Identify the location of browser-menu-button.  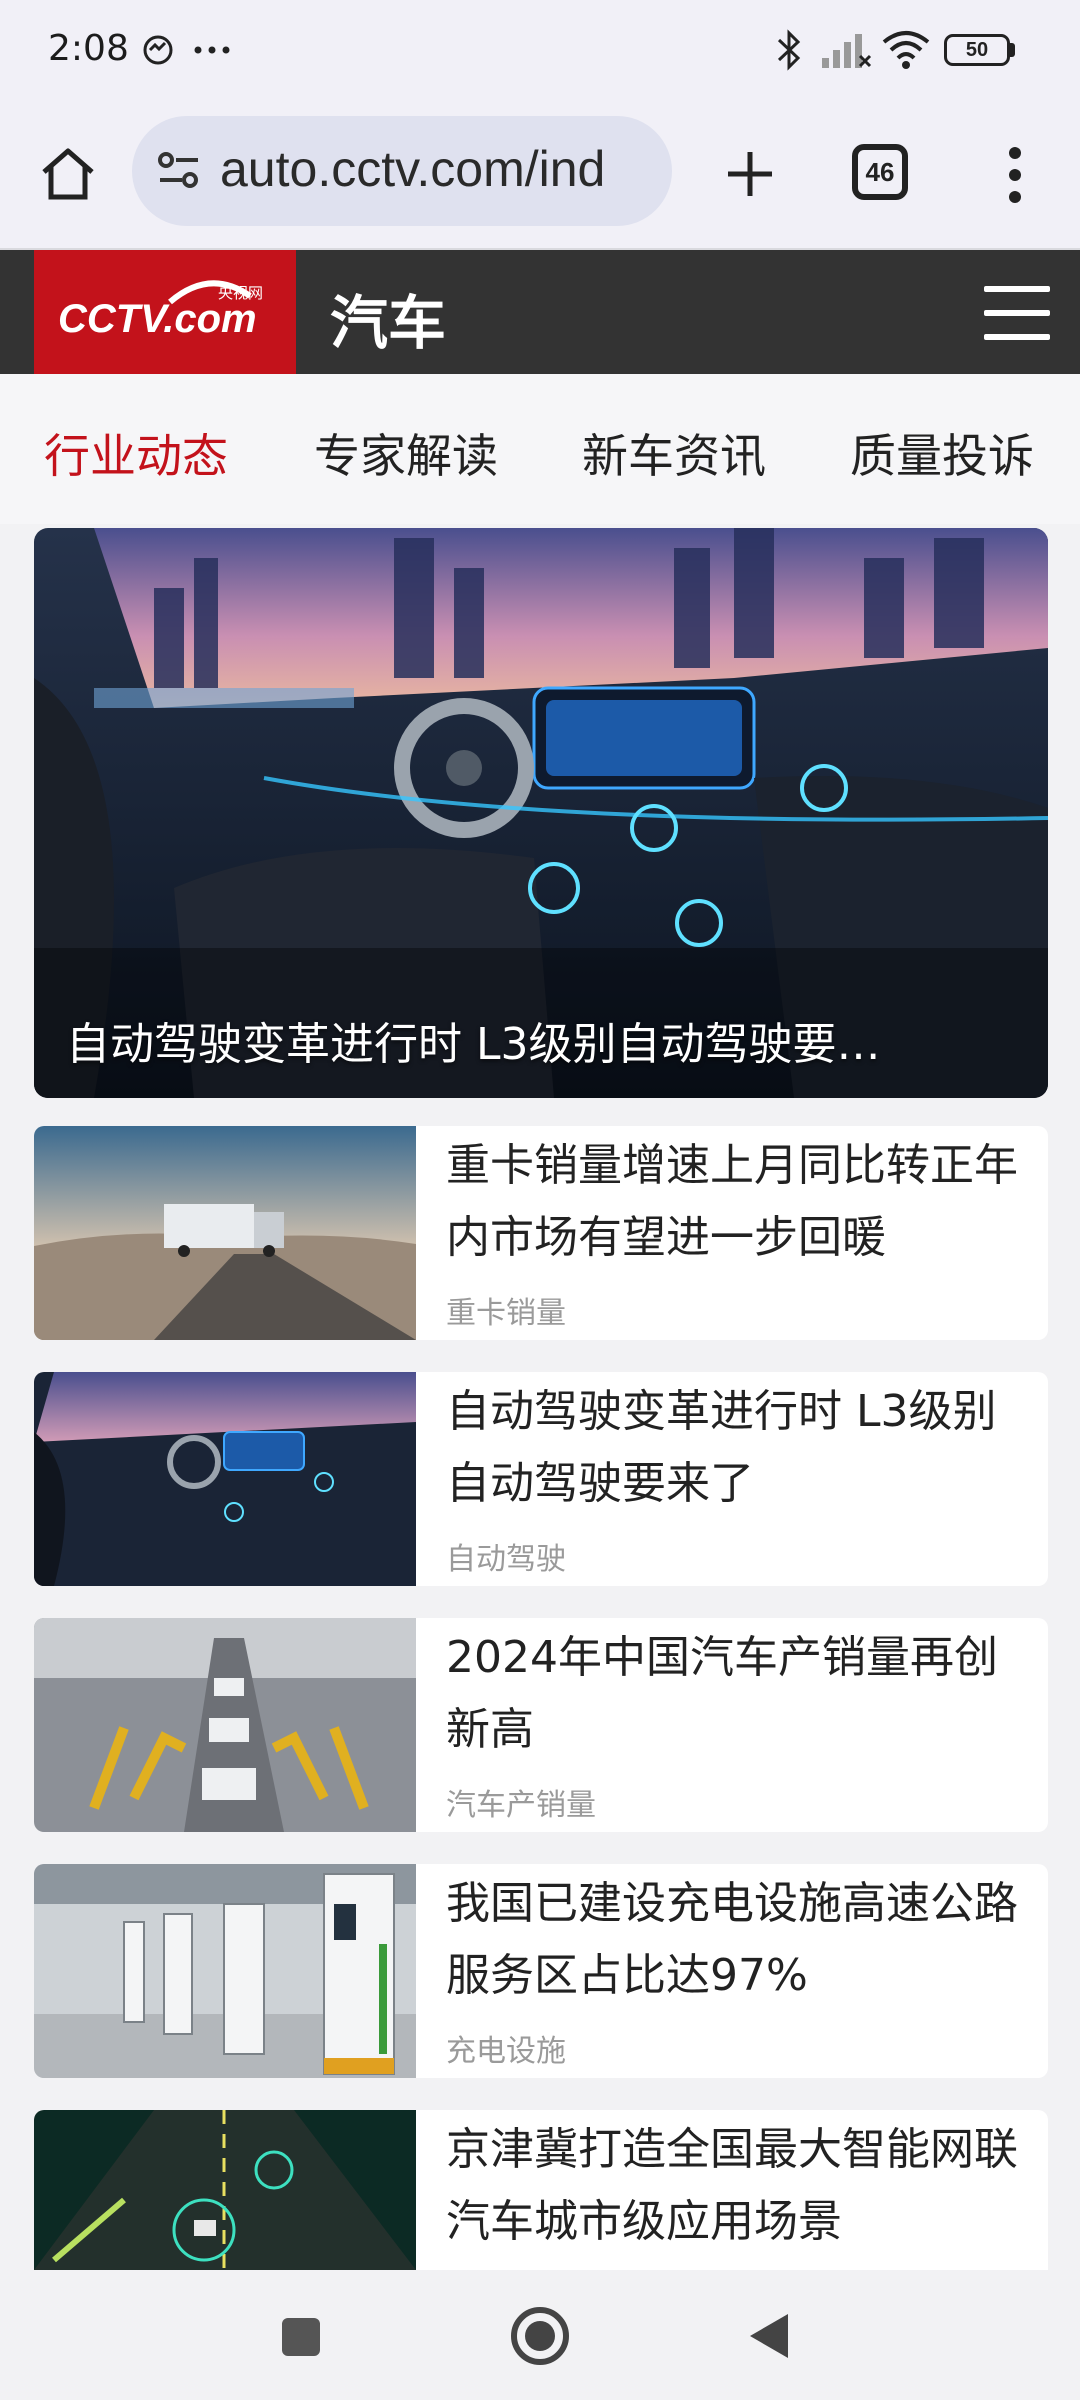
(1015, 175).